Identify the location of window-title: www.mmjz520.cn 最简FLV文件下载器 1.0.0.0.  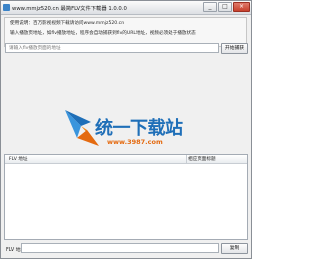
(69, 9).